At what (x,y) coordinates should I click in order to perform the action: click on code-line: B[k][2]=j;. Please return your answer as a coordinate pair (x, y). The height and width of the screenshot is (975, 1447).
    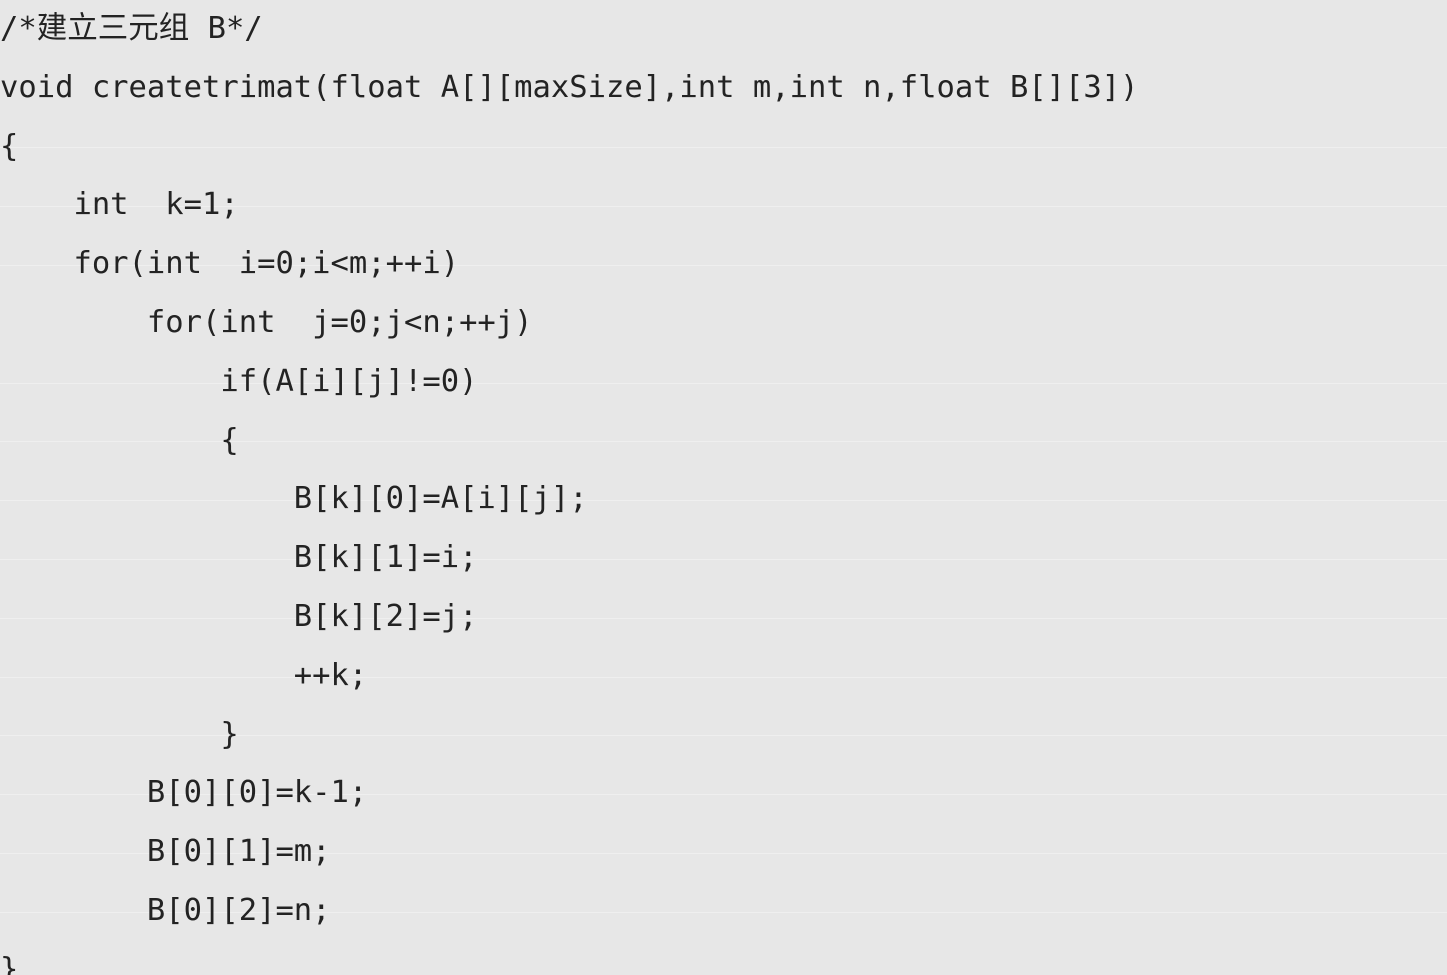
    Looking at the image, I should click on (239, 616).